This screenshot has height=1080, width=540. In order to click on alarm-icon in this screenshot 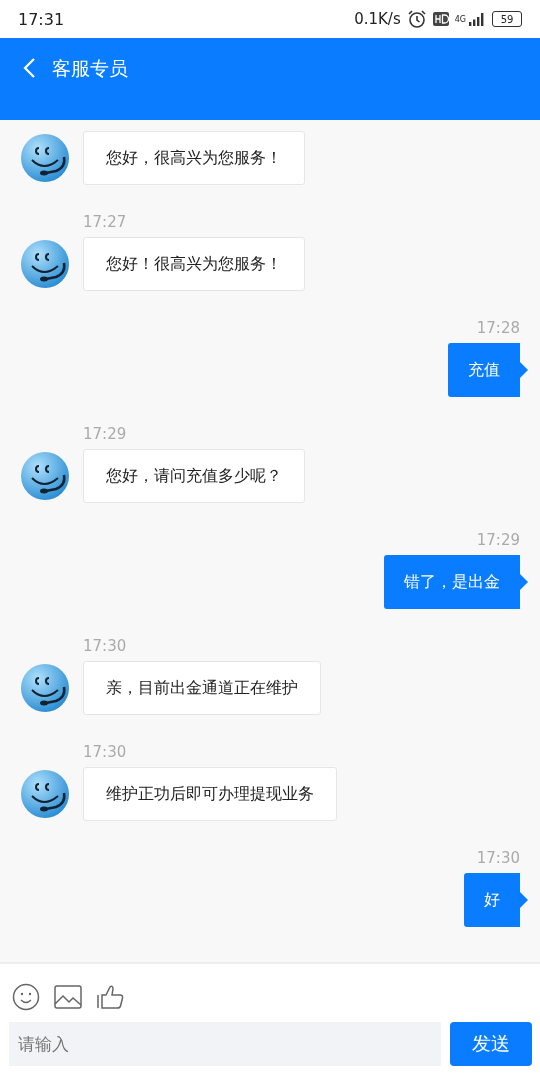, I will do `click(416, 19)`.